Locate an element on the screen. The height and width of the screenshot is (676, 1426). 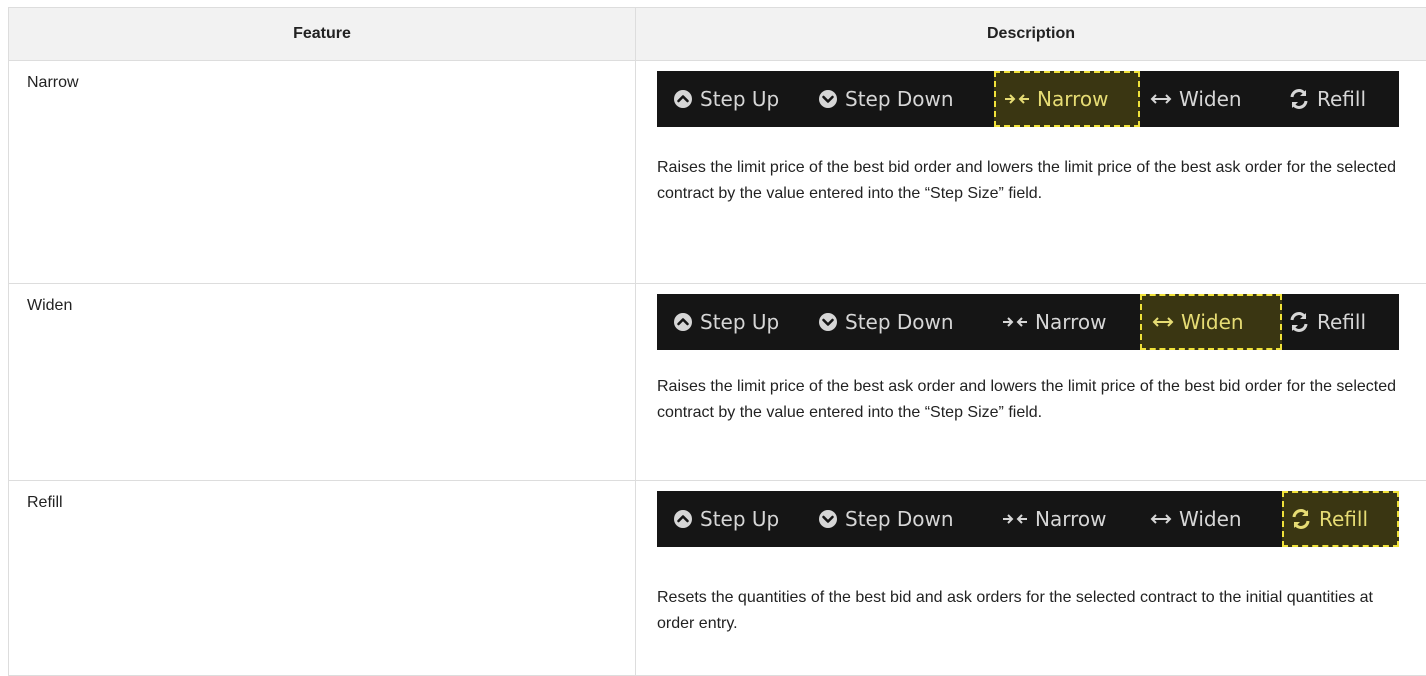
table-header-row: Feature Description is located at coordinates (717, 34).